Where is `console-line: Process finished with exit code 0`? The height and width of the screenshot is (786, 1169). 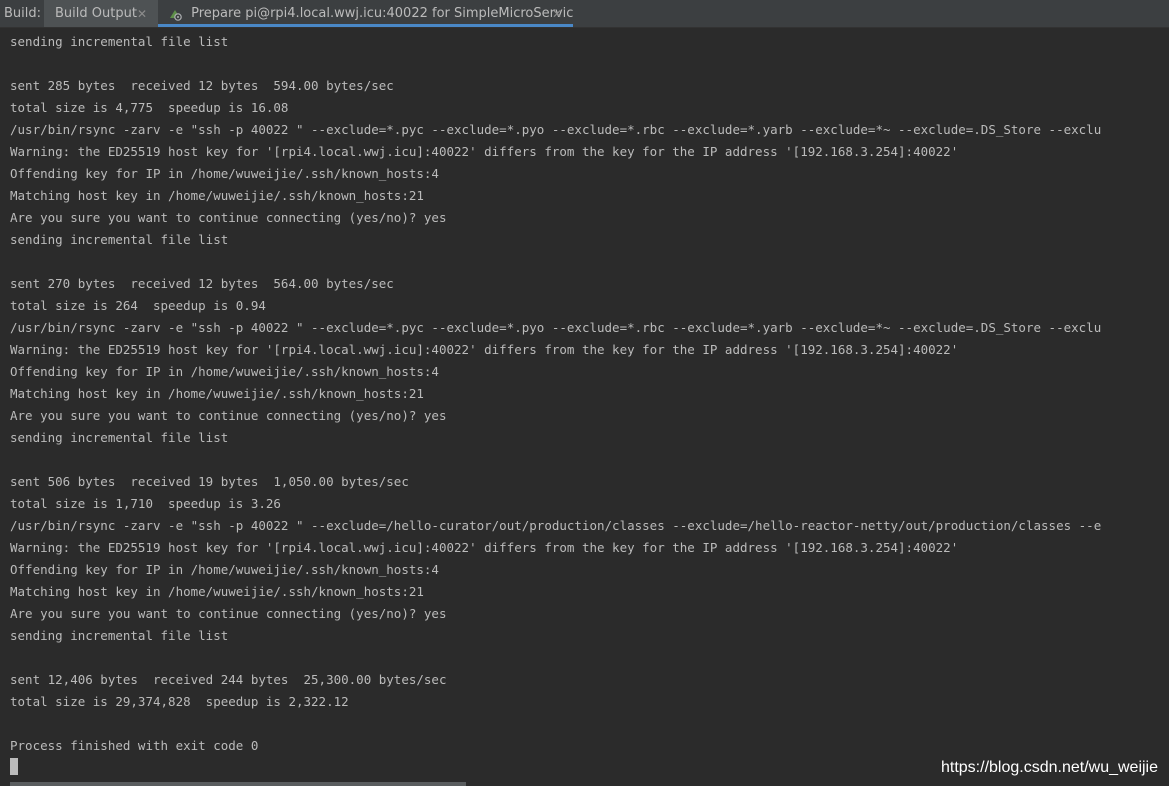
console-line: Process finished with exit code 0 is located at coordinates (134, 745).